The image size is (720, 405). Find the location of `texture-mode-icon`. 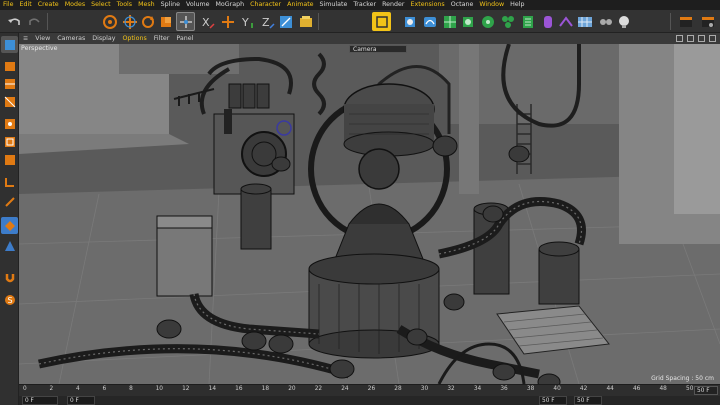

texture-mode-icon is located at coordinates (9, 83).